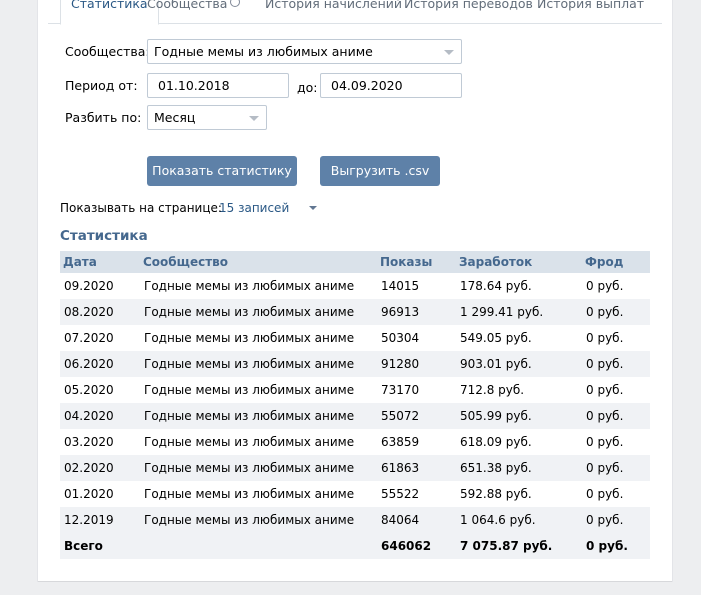 The height and width of the screenshot is (595, 701). What do you see at coordinates (334, 5) in the screenshot?
I see `tab-accrual-history-label: История начислений` at bounding box center [334, 5].